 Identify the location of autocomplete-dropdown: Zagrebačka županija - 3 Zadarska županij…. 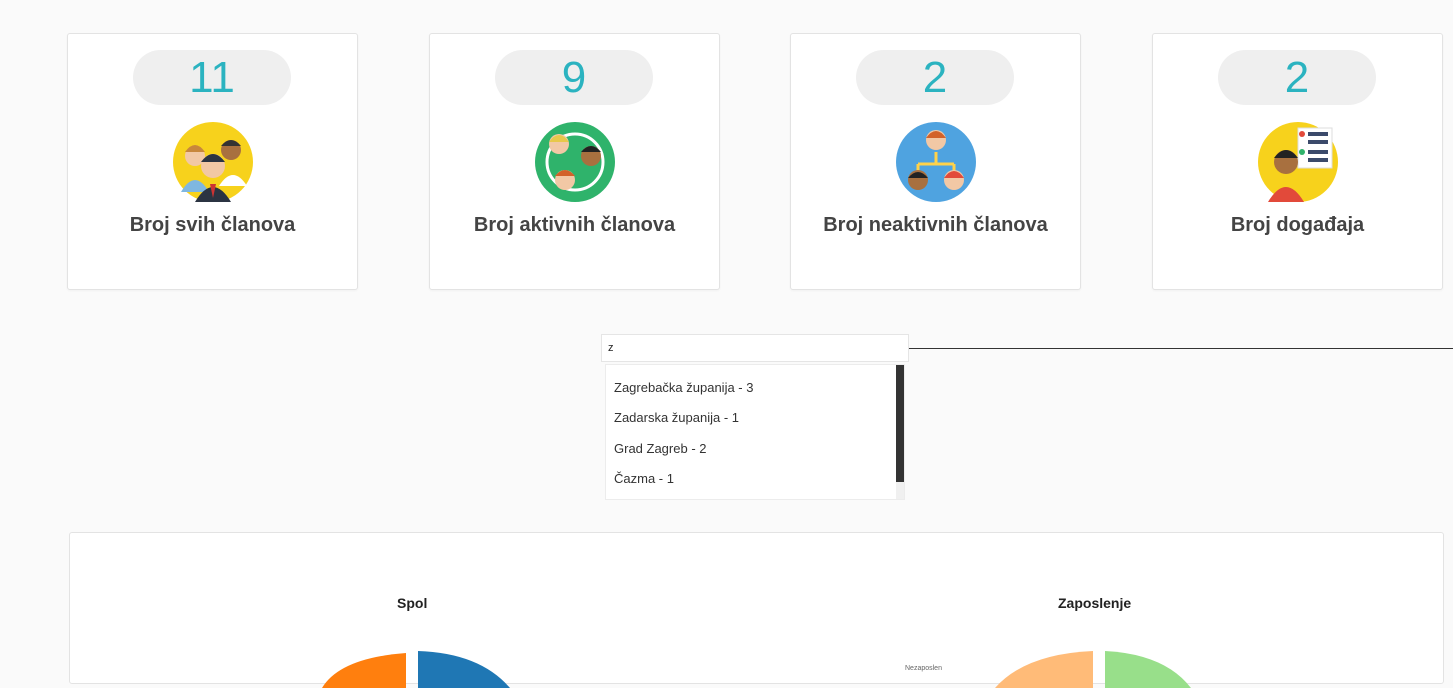
(755, 432).